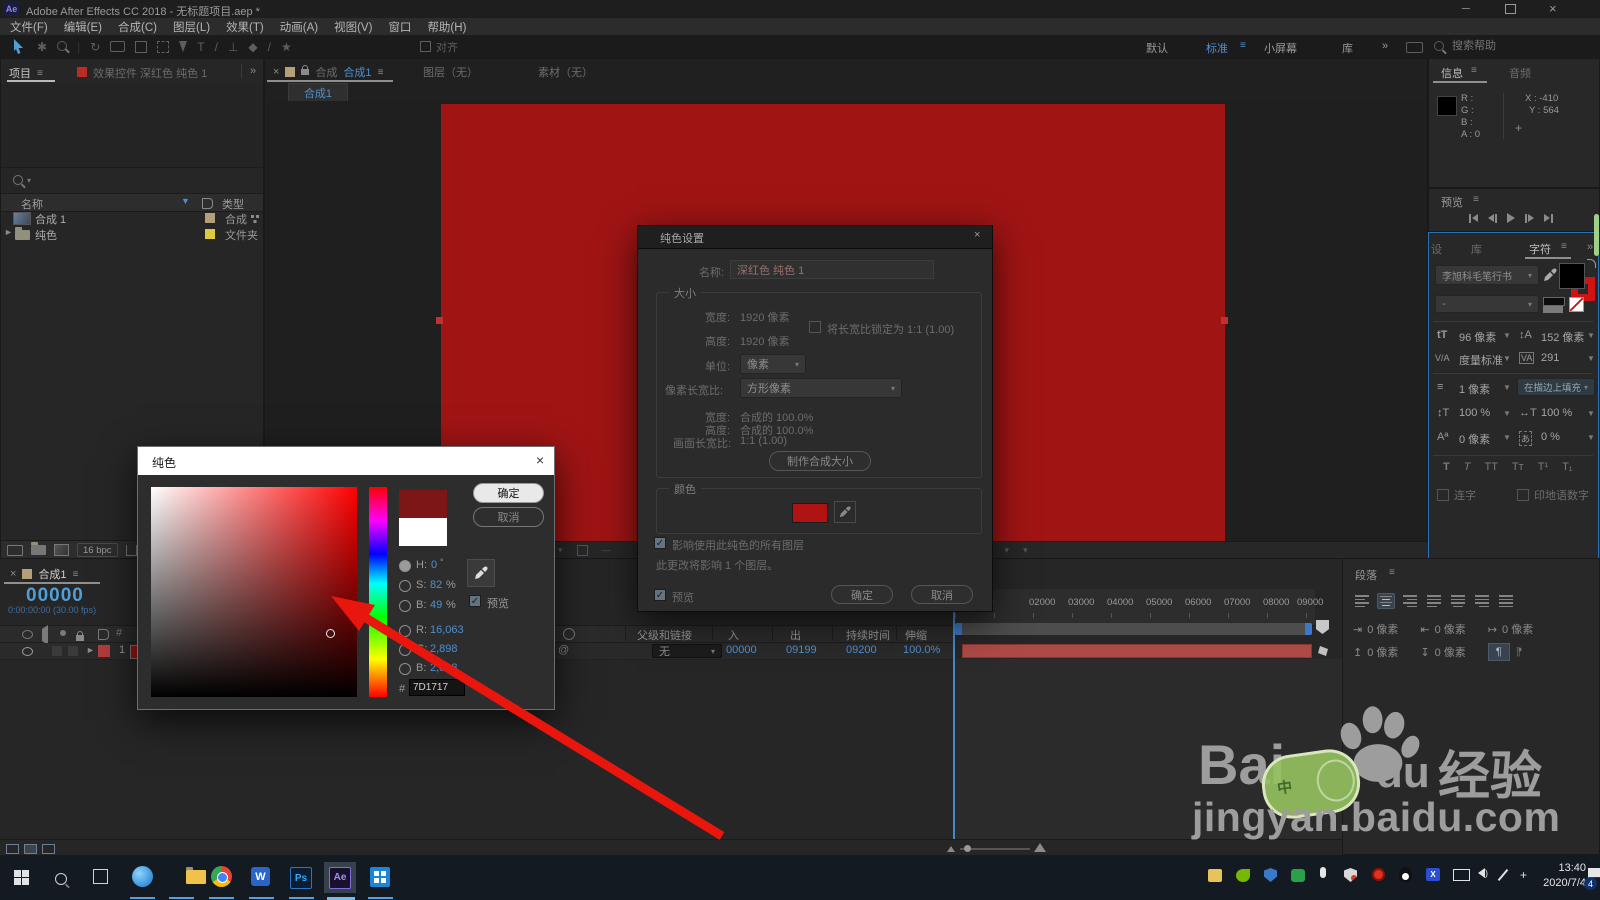  I want to click on workspace-small-screen: 小屏幕, so click(1280, 48).